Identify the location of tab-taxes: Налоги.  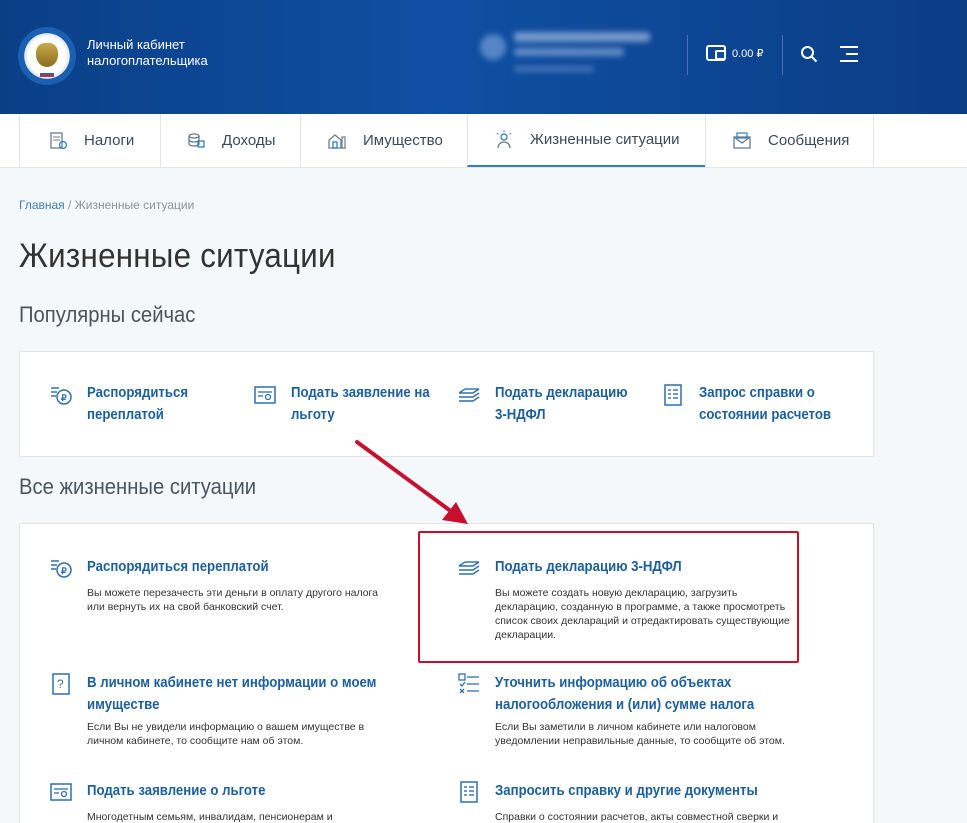
(89, 140).